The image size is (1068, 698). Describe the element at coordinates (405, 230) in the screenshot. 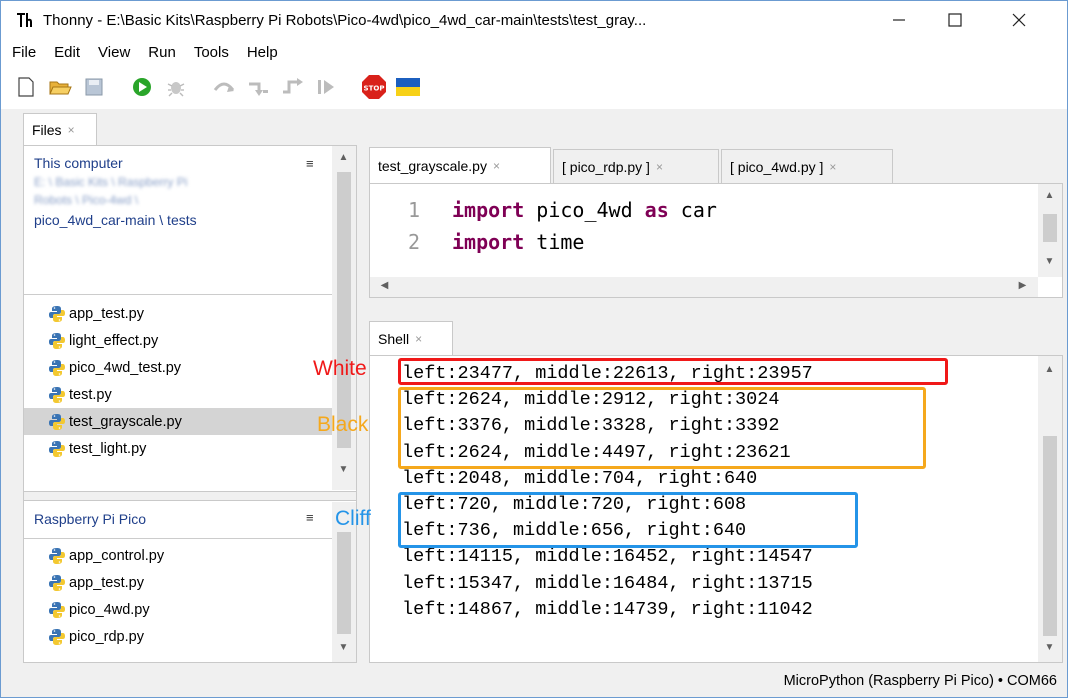

I see `line-number-gutter` at that location.